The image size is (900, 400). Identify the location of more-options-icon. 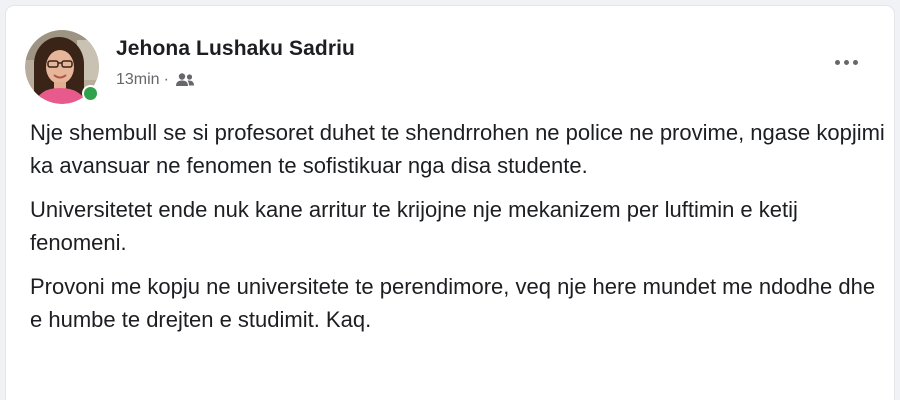
(846, 62).